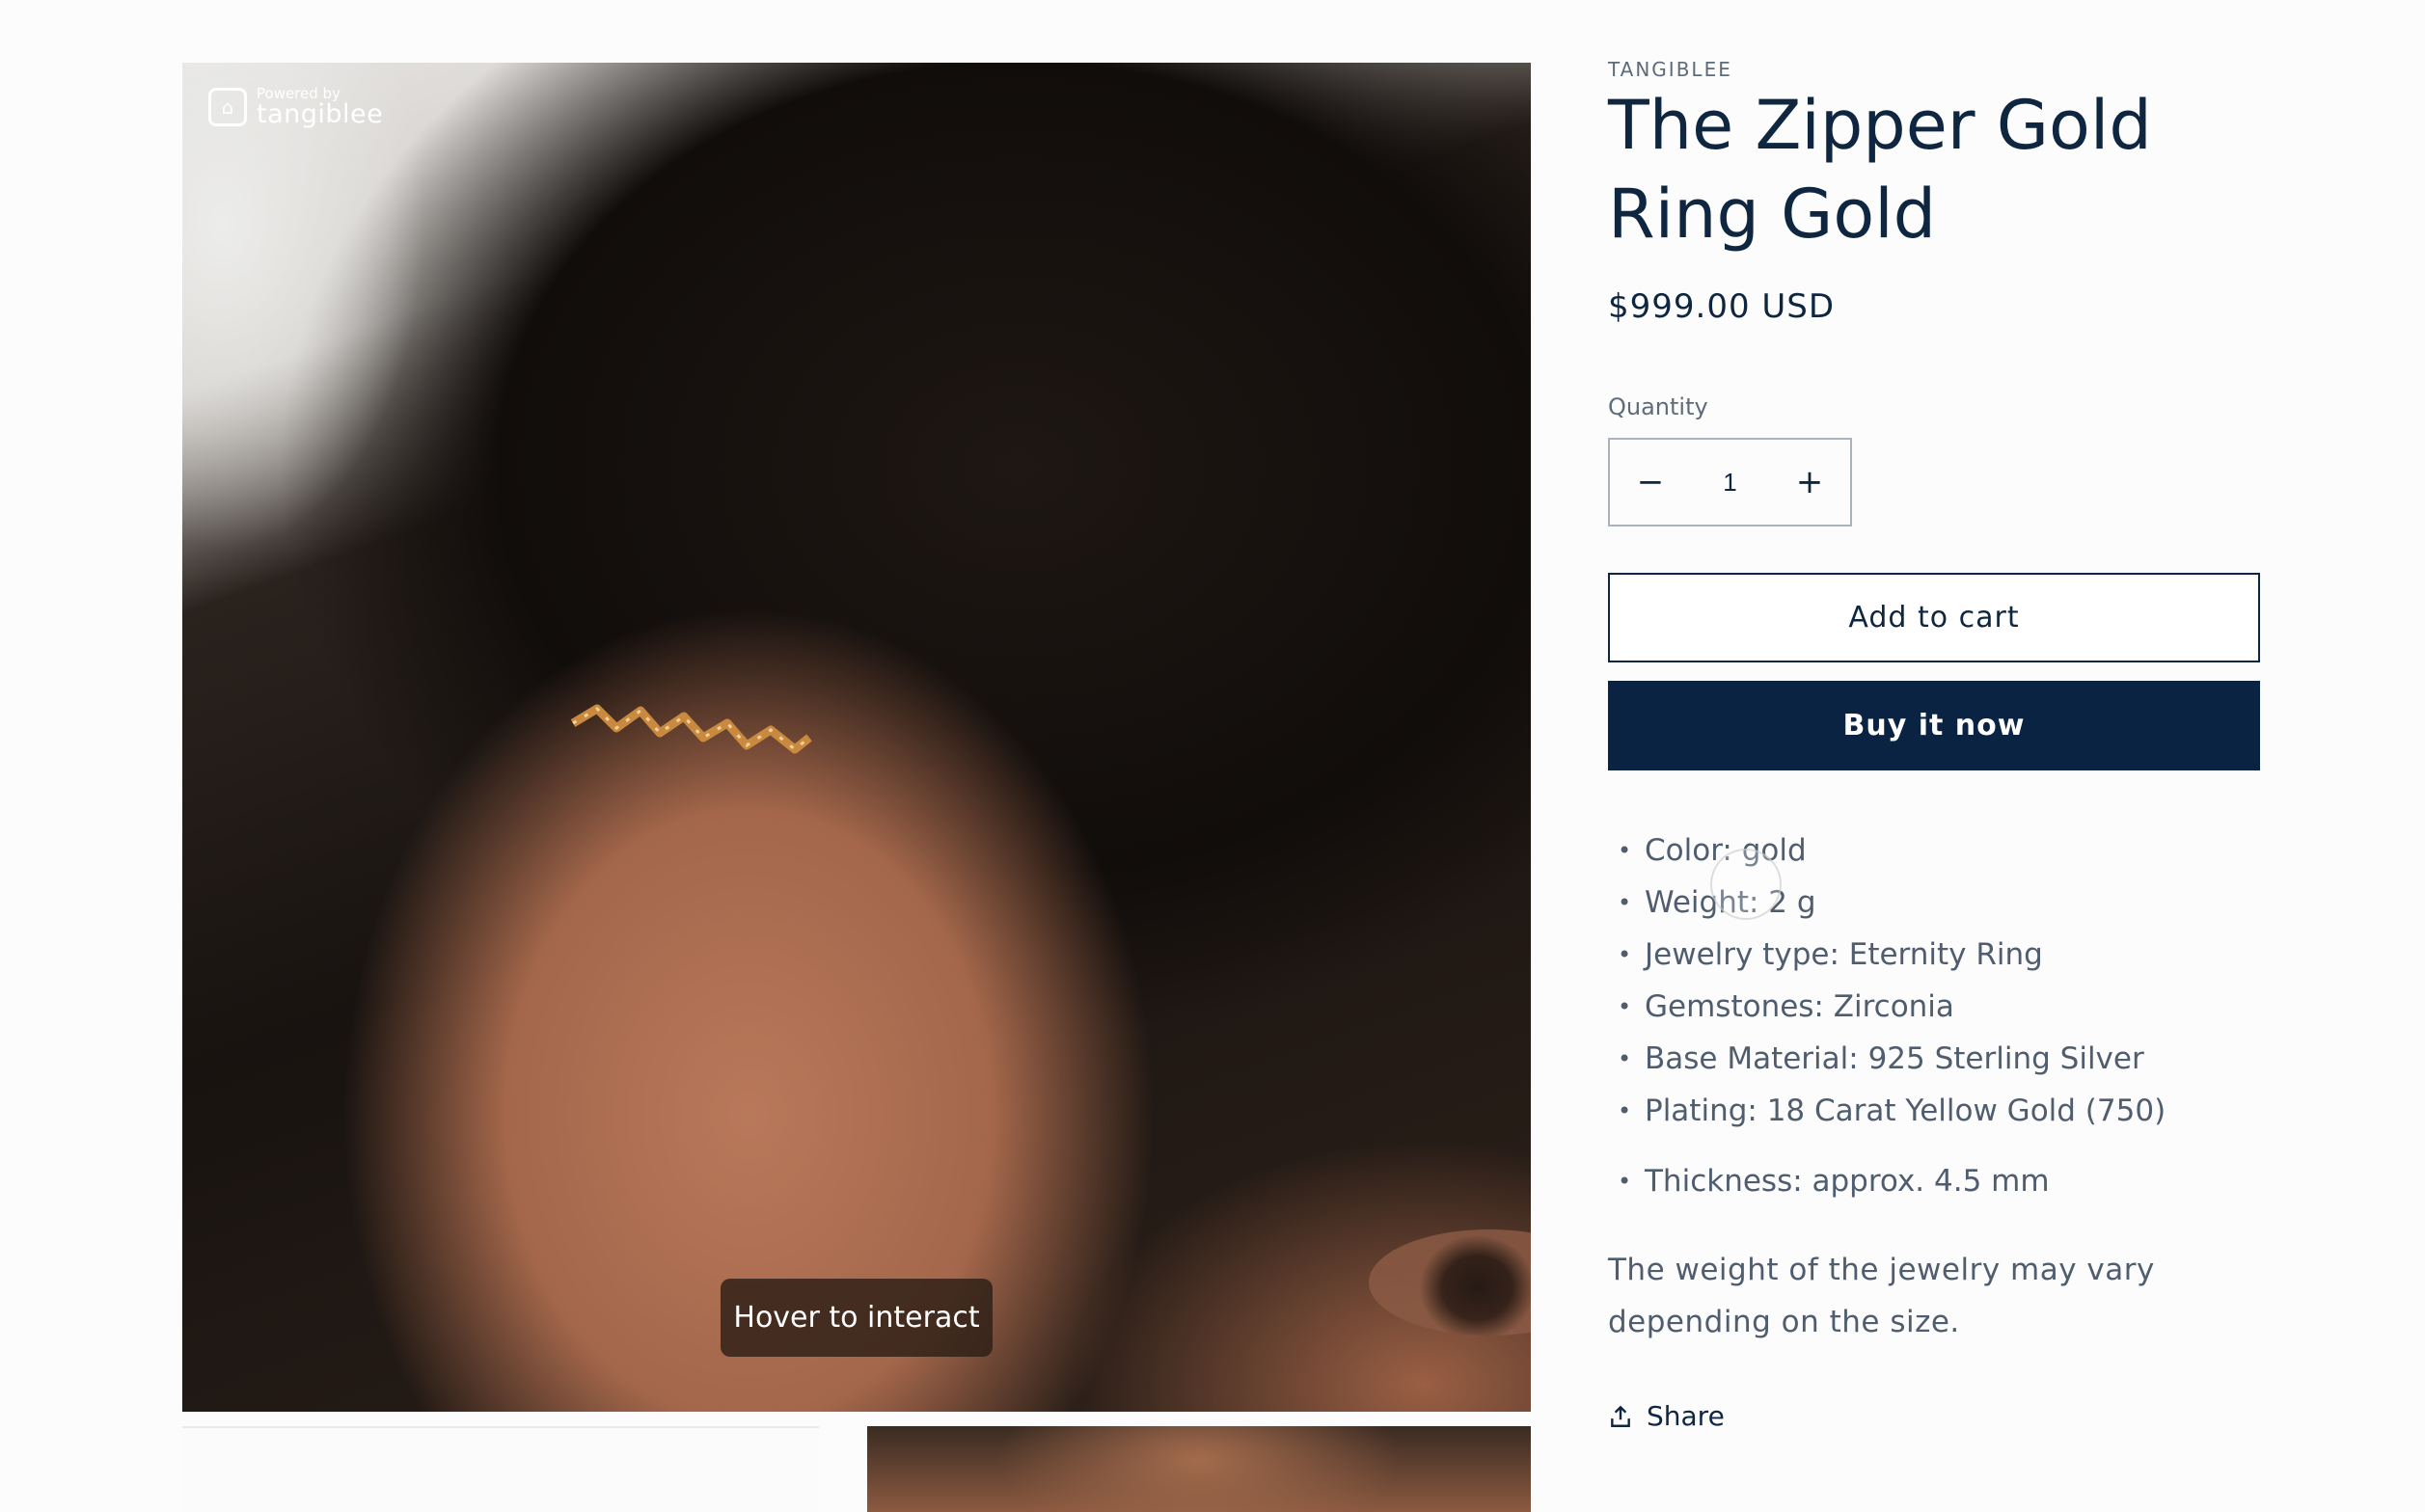  I want to click on tangiblee-logo-icon: ⌂, so click(227, 107).